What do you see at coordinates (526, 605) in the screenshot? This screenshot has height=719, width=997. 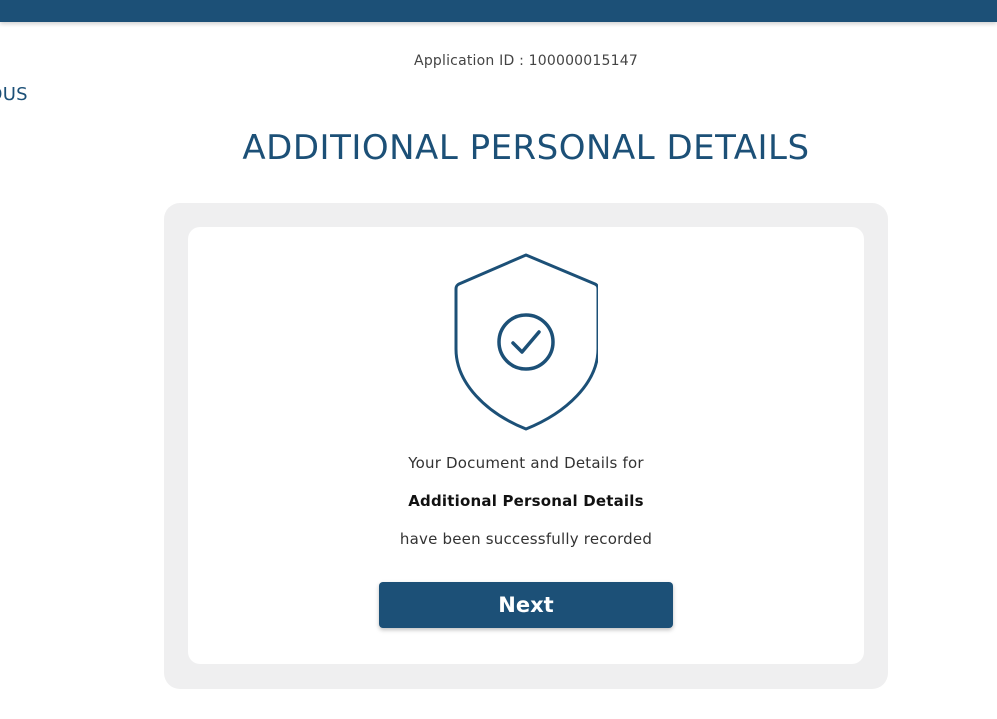 I see `next-button: Next` at bounding box center [526, 605].